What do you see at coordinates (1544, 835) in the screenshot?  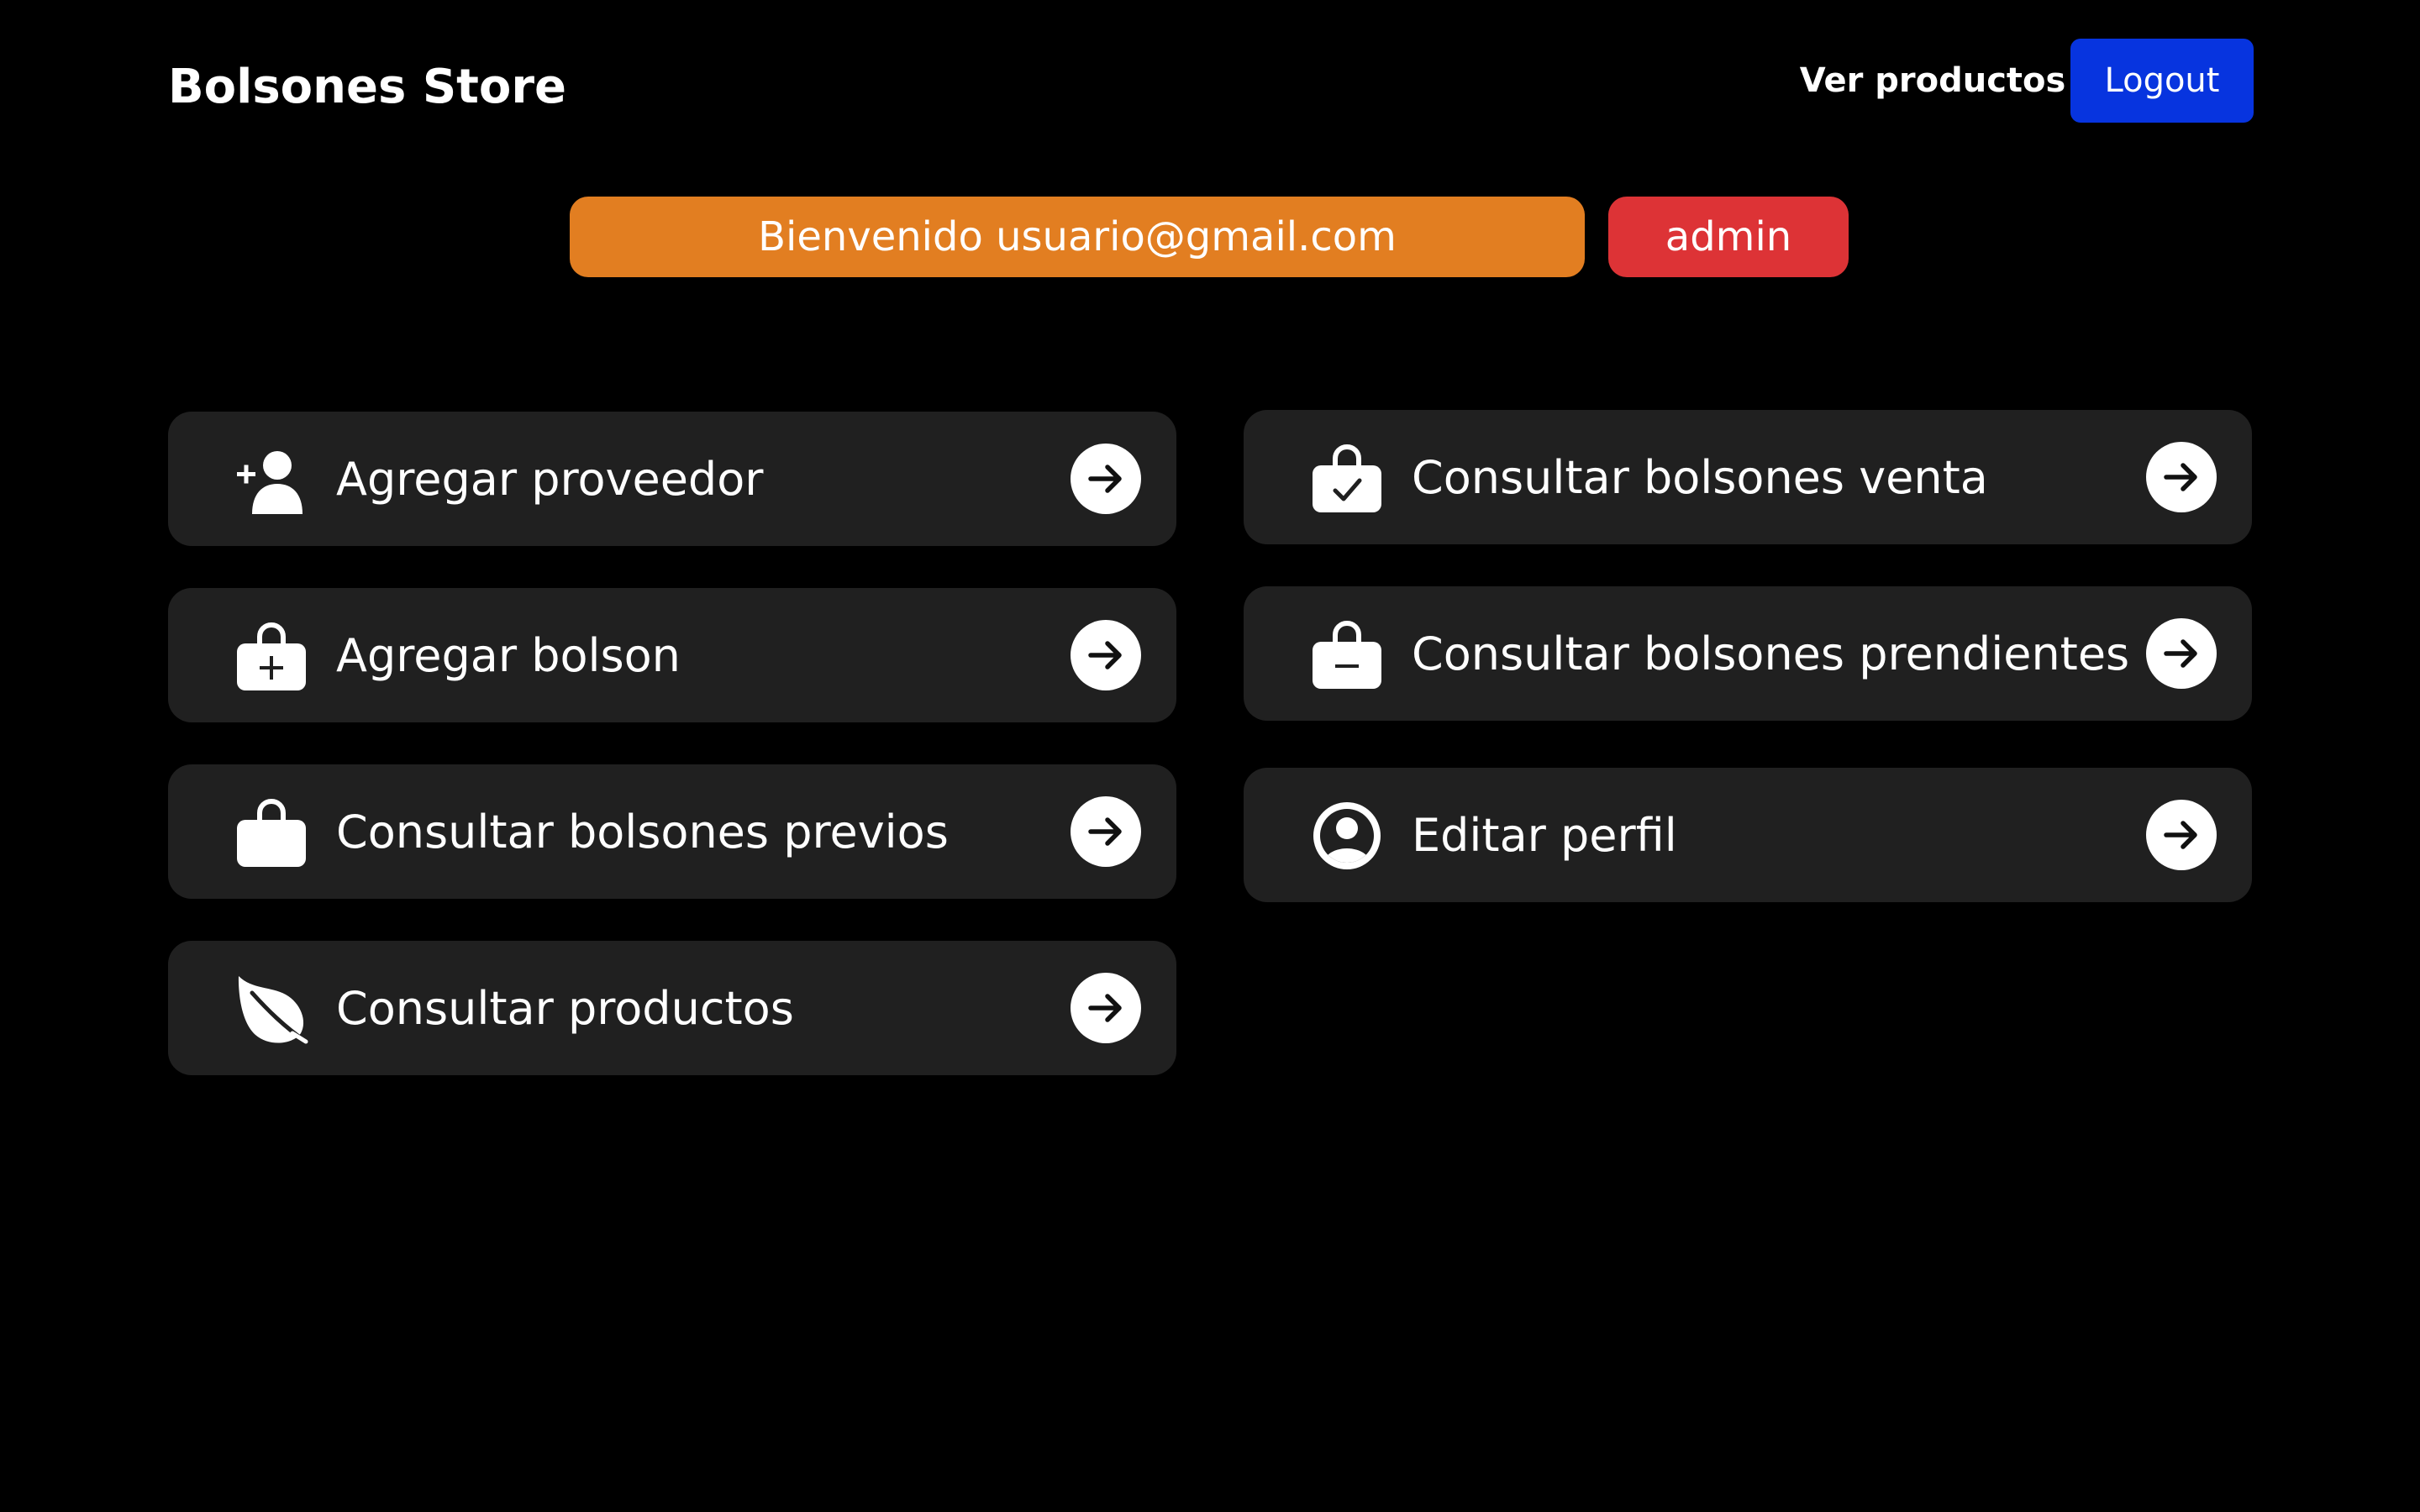 I see `menu-card-label: Editar perfil` at bounding box center [1544, 835].